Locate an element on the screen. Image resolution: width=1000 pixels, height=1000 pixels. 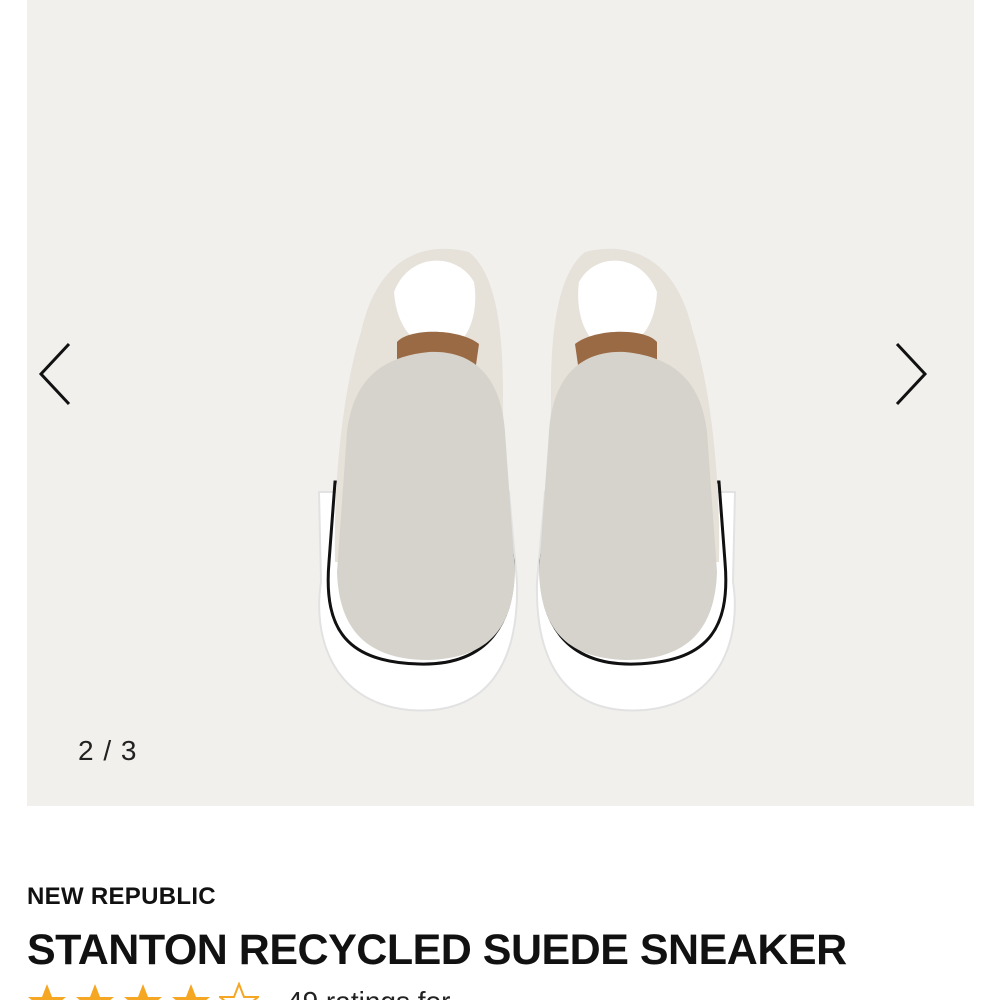
right-shoe is located at coordinates (636, 480).